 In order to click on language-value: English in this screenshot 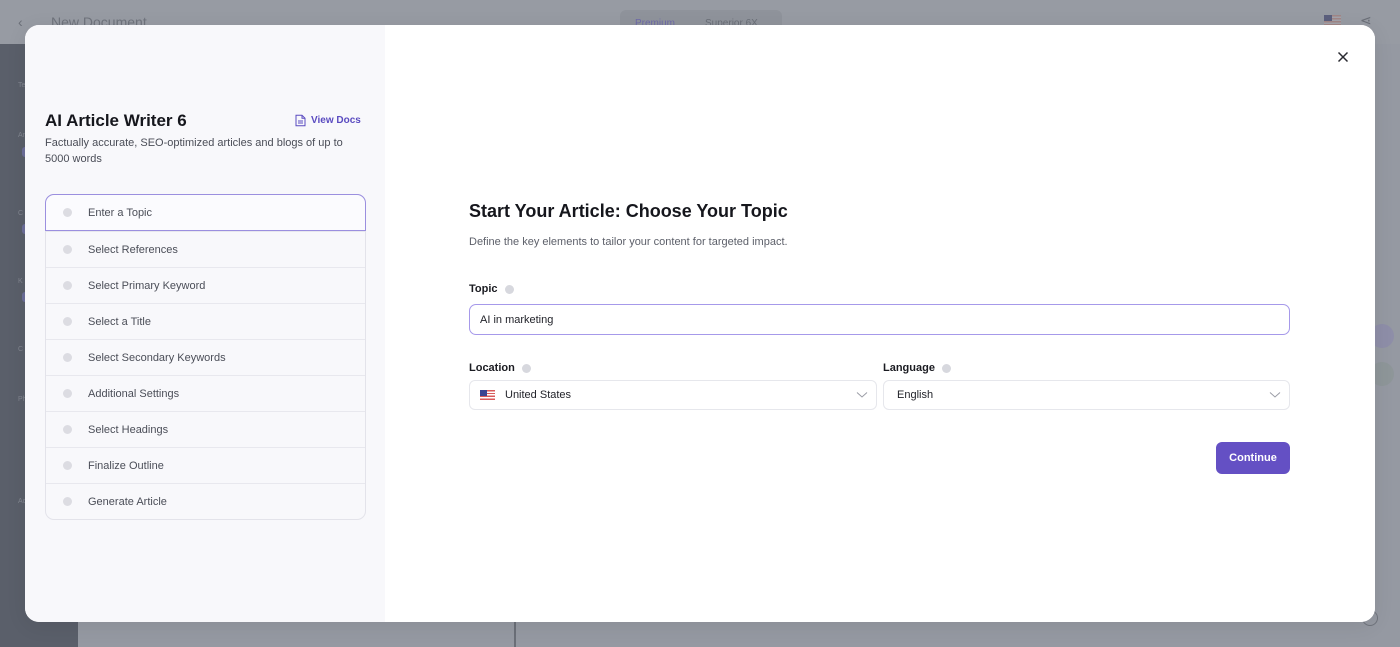, I will do `click(915, 395)`.